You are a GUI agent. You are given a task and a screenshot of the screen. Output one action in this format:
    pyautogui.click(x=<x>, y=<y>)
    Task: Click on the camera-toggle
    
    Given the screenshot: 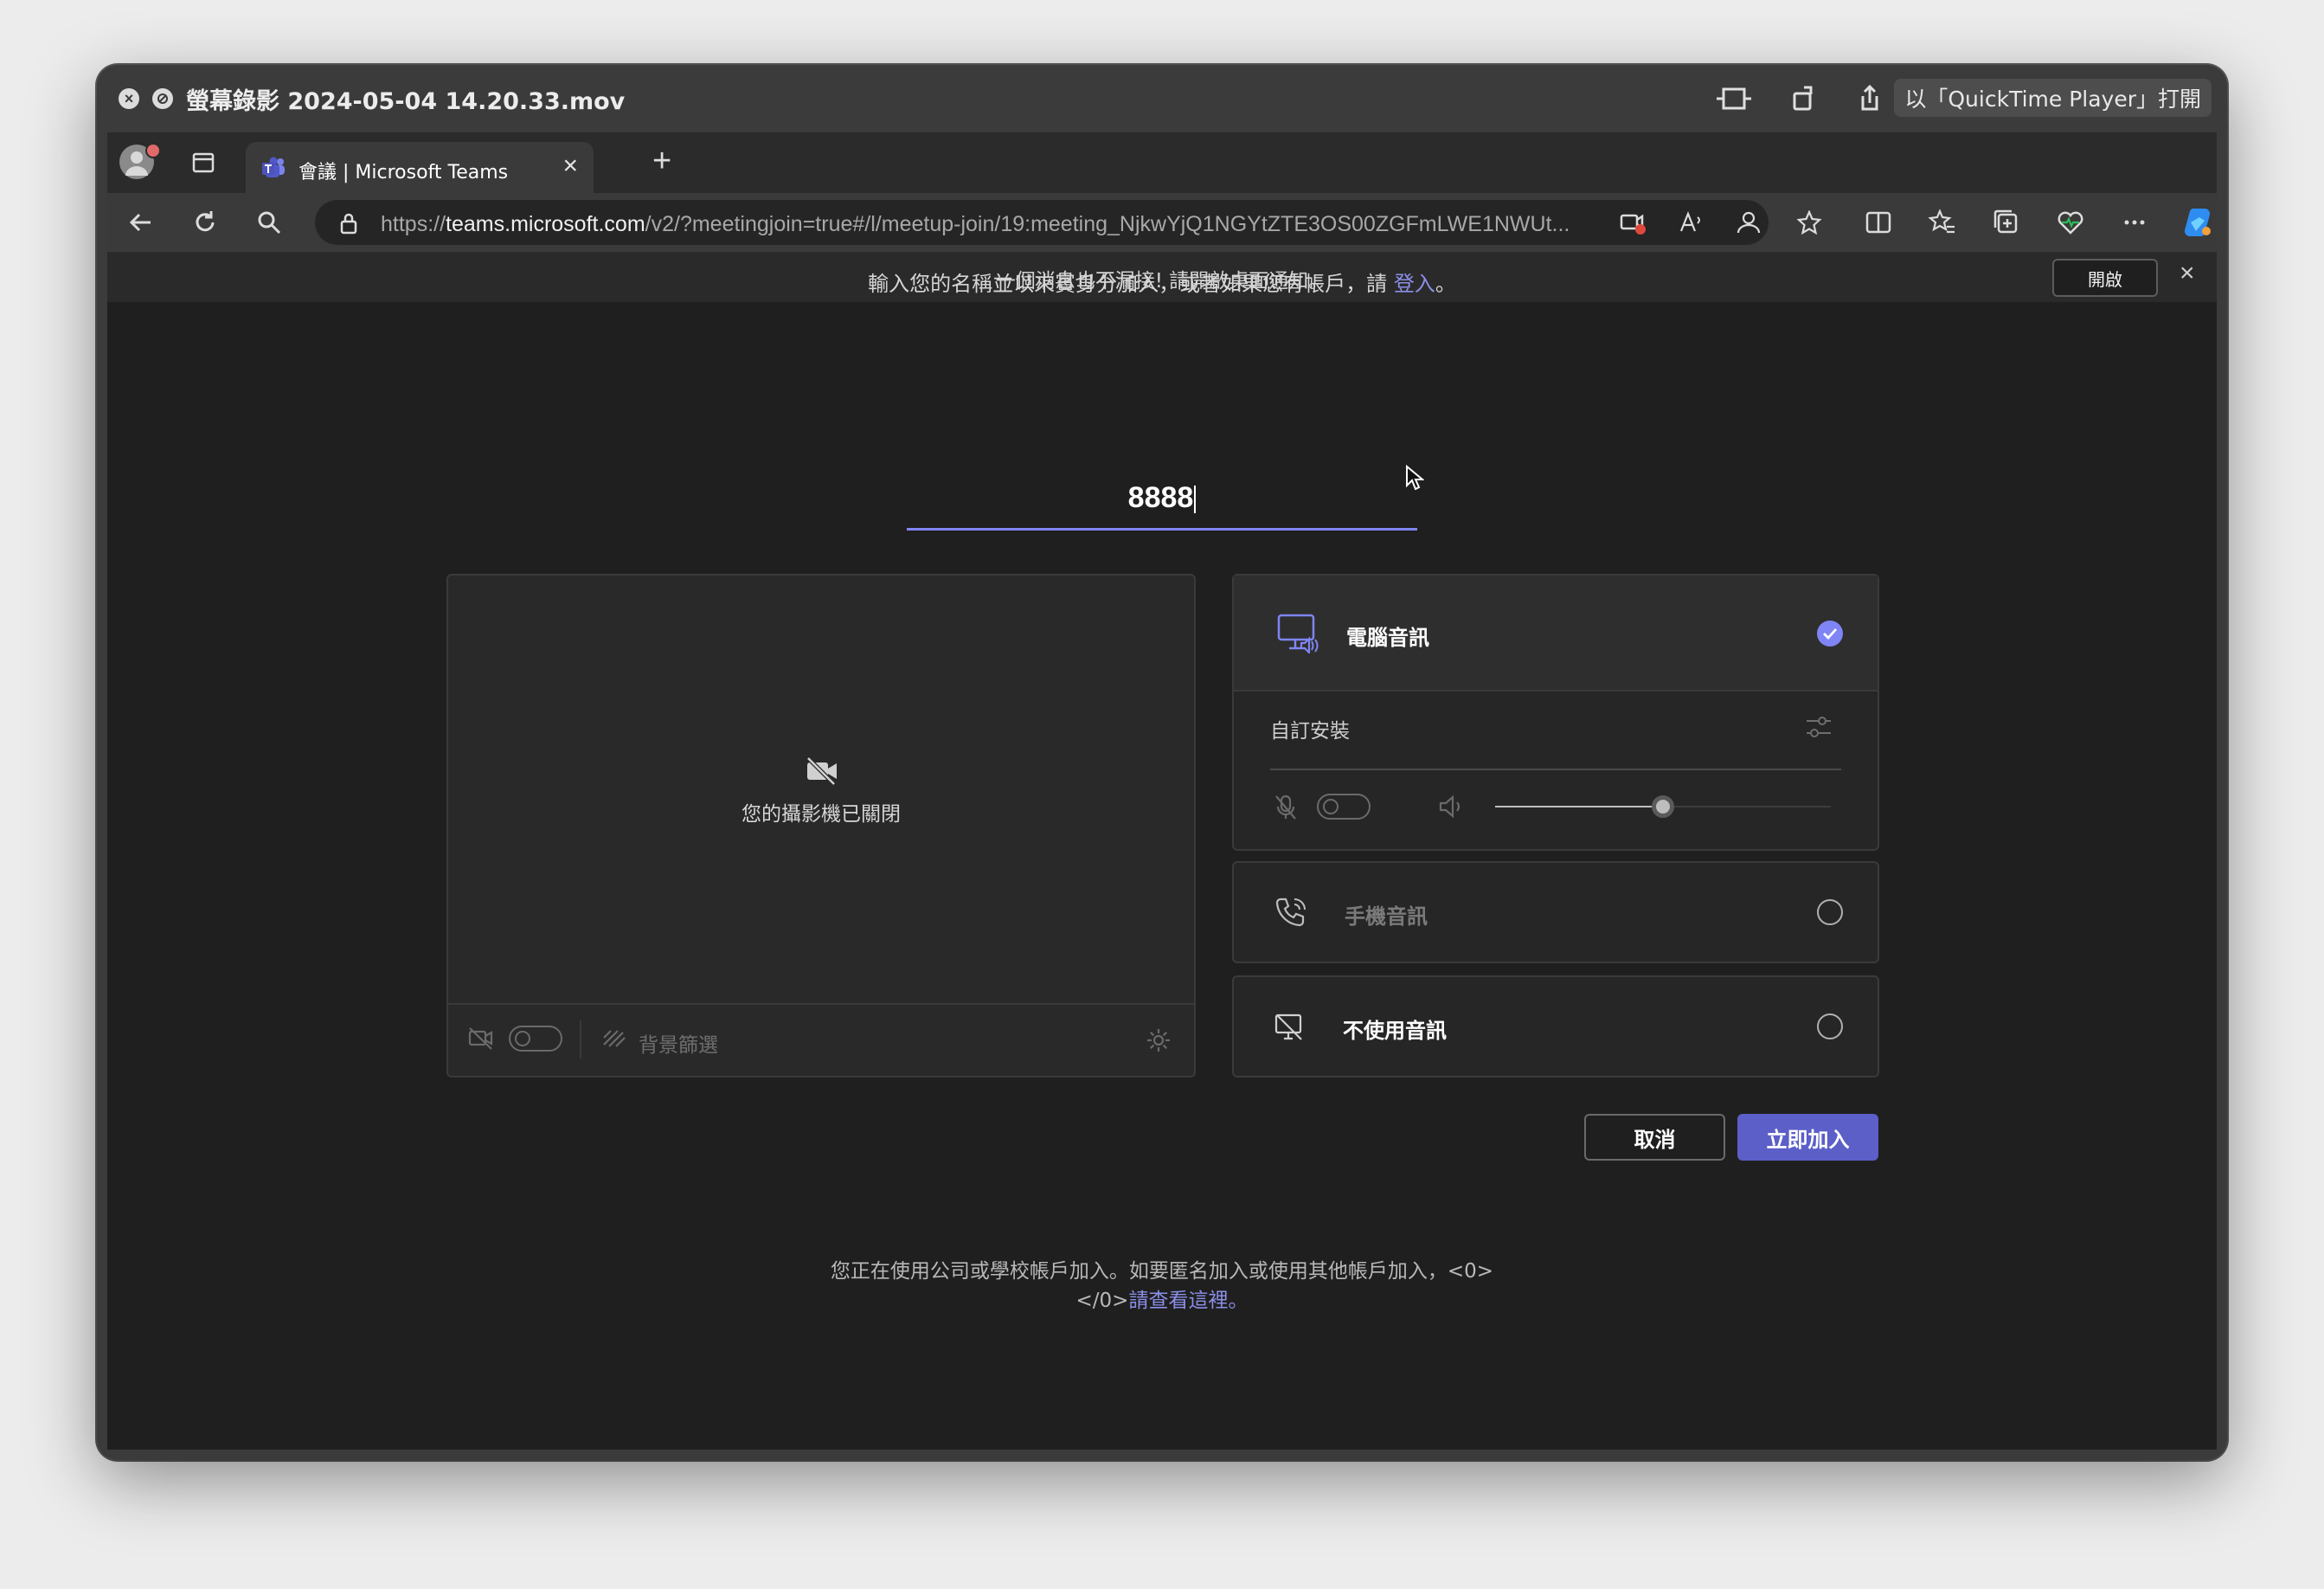 What is the action you would take?
    pyautogui.click(x=535, y=1039)
    